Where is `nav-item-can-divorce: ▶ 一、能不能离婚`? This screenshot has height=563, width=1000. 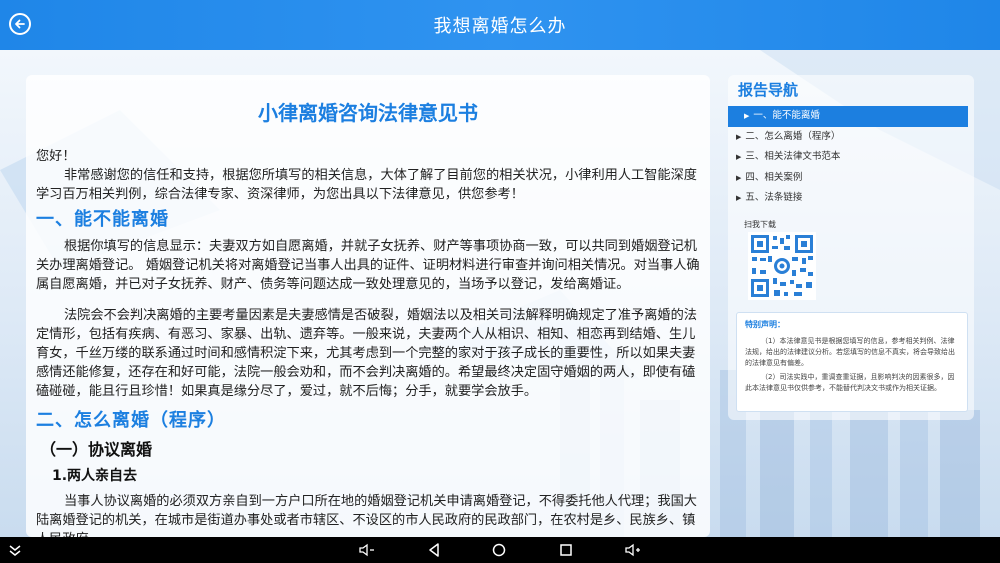
nav-item-can-divorce: ▶ 一、能不能离婚 is located at coordinates (848, 116).